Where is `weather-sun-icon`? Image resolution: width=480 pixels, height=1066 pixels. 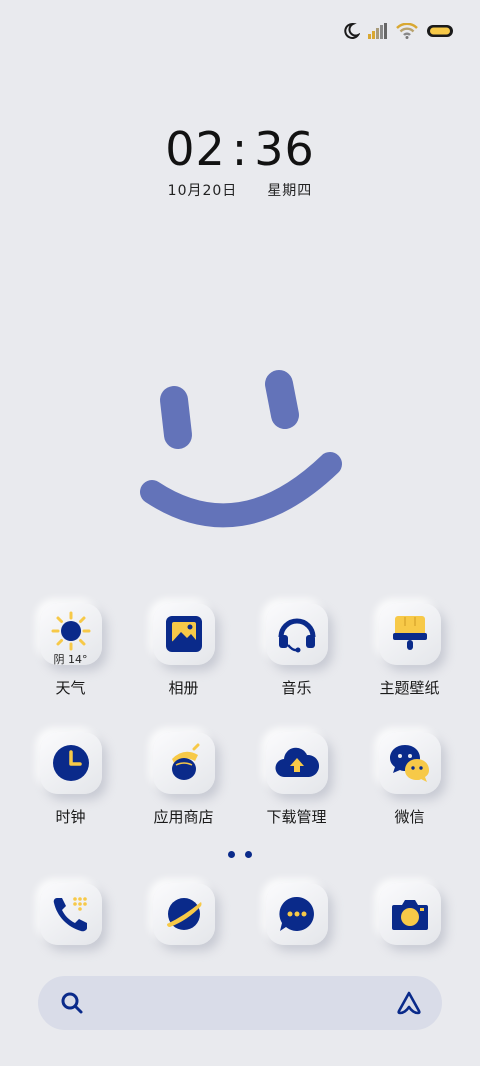
weather-sun-icon is located at coordinates (70, 631).